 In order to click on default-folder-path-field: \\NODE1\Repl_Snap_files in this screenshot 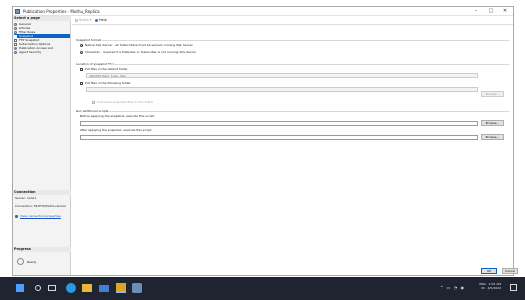, I will do `click(282, 75)`.